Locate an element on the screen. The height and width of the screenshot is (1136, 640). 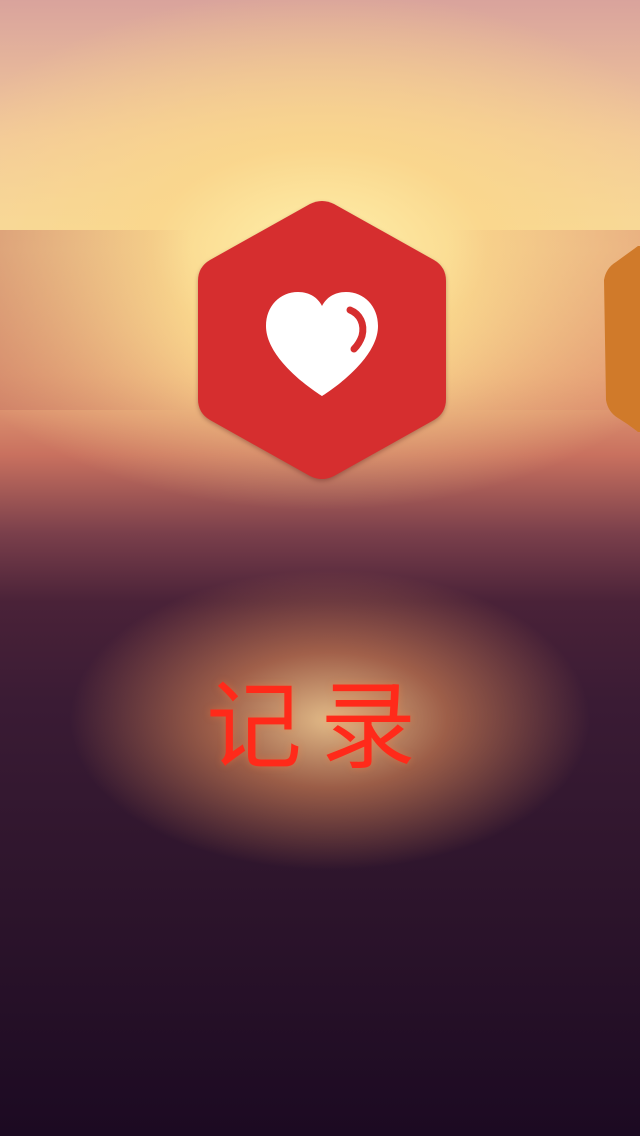
record-feature-card is located at coordinates (322, 340).